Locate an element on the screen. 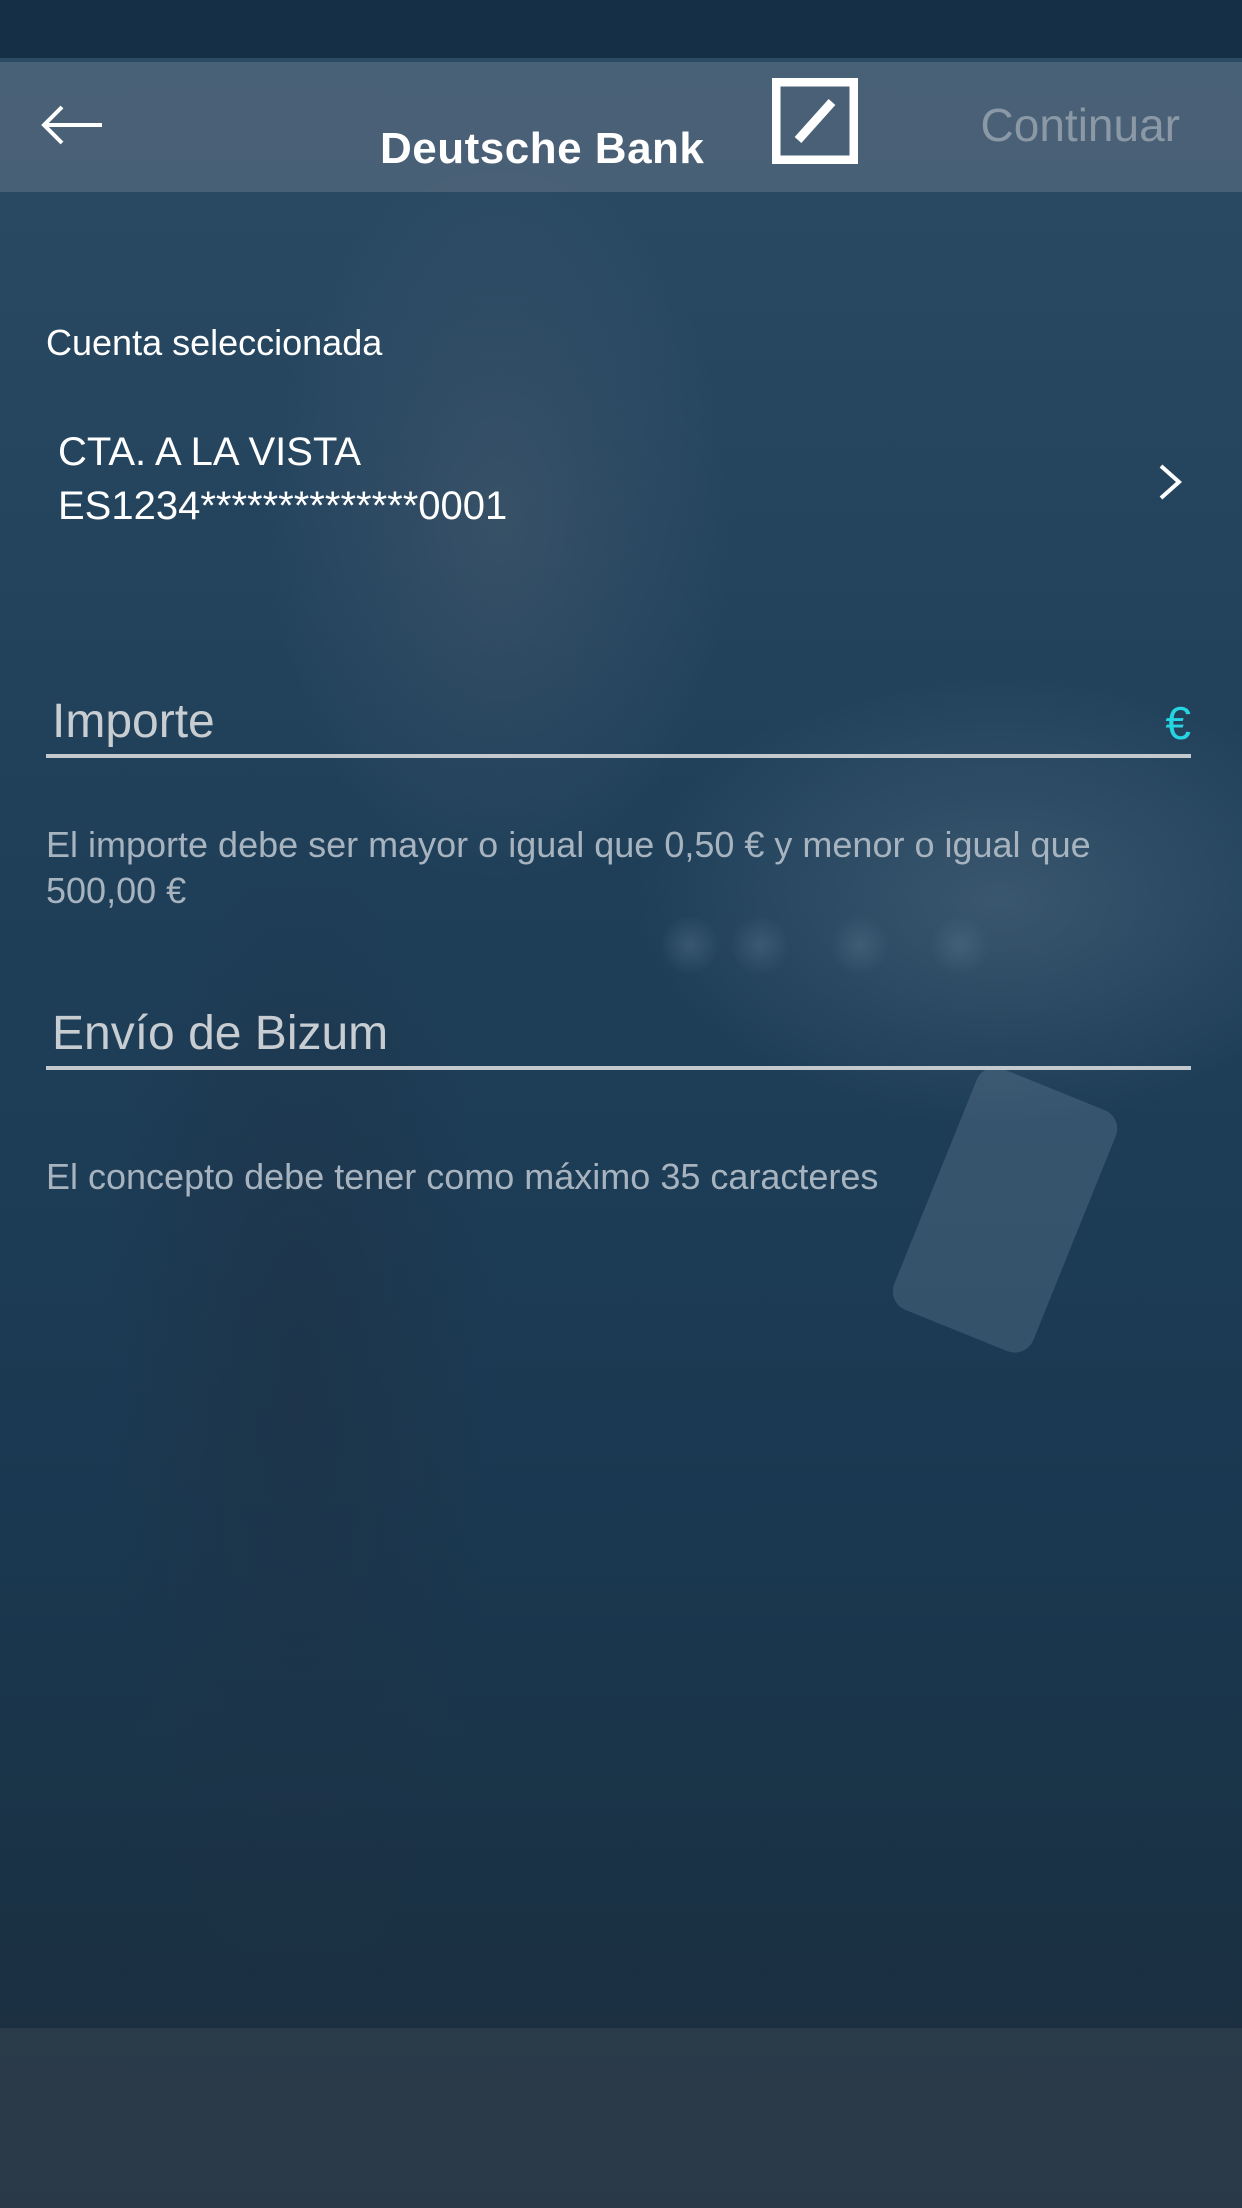 This screenshot has width=1242, height=2208. account-name: CTA. A LA VISTA is located at coordinates (210, 452).